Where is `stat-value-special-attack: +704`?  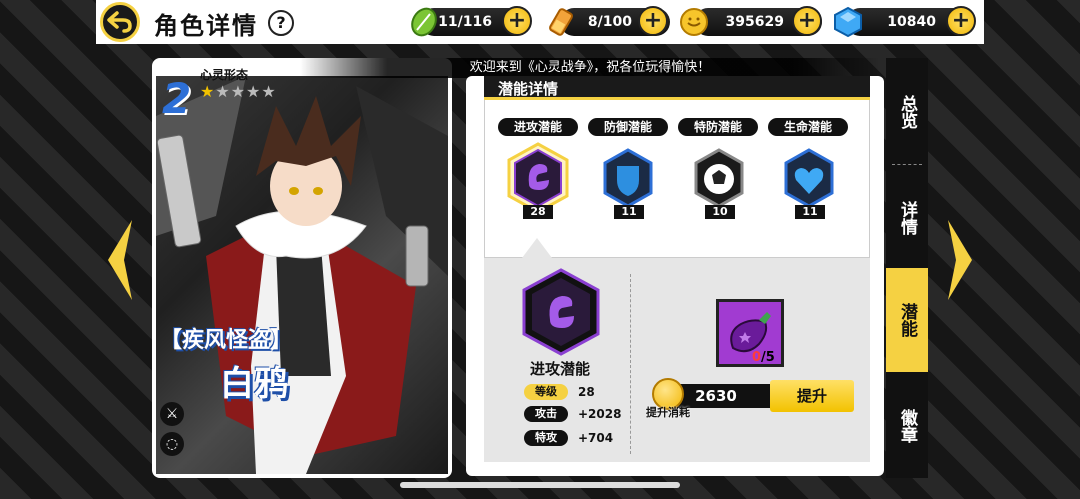 stat-value-special-attack: +704 is located at coordinates (596, 438).